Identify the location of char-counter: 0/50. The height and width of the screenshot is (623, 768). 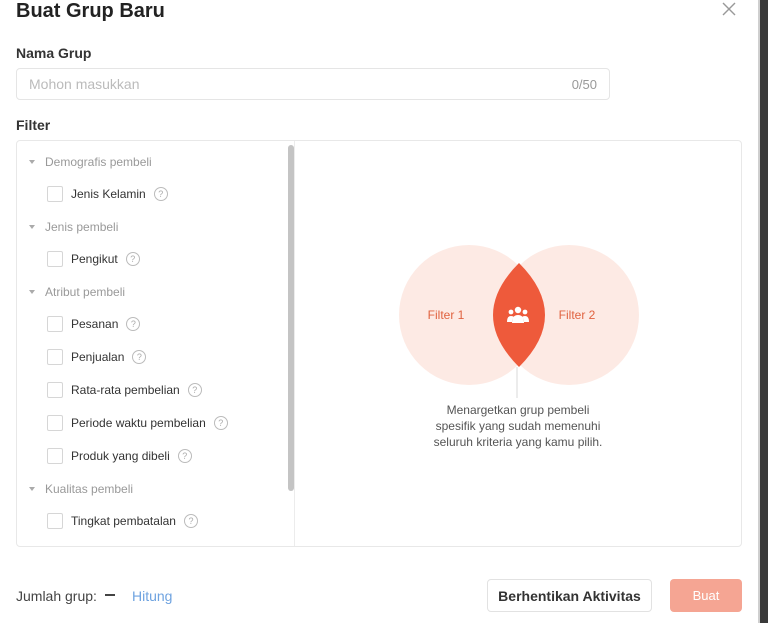
(584, 84).